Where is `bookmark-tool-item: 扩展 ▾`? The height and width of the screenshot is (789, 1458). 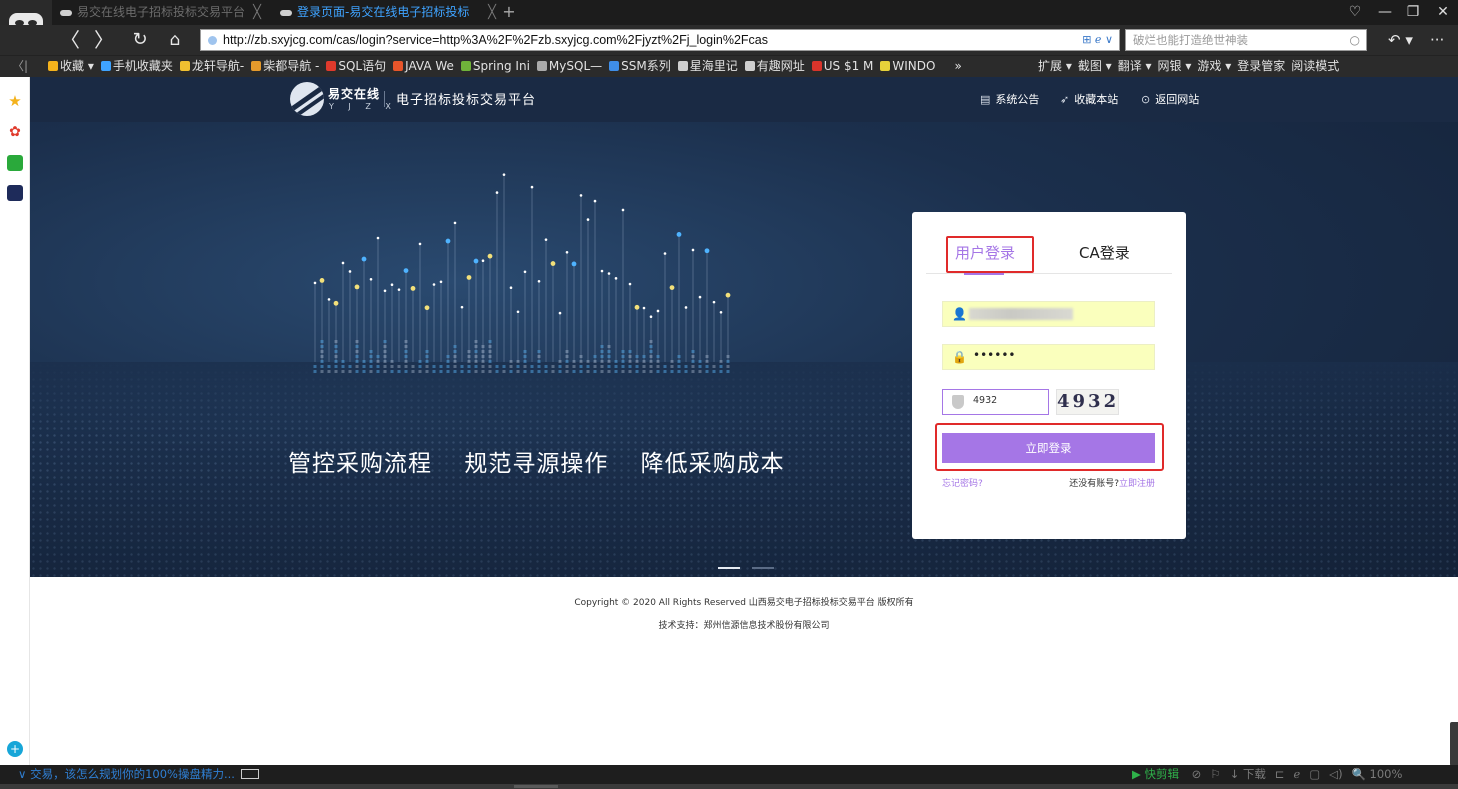 bookmark-tool-item: 扩展 ▾ is located at coordinates (1055, 66).